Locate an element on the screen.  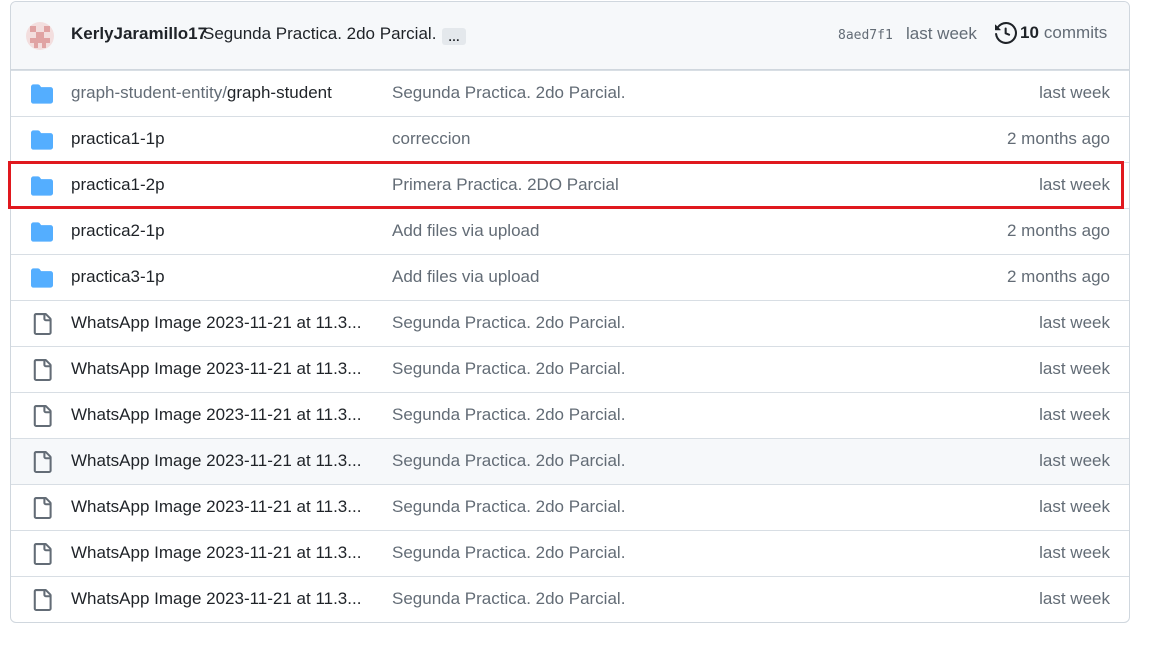
file-path-prefix: graph-student-entity/ is located at coordinates (149, 92).